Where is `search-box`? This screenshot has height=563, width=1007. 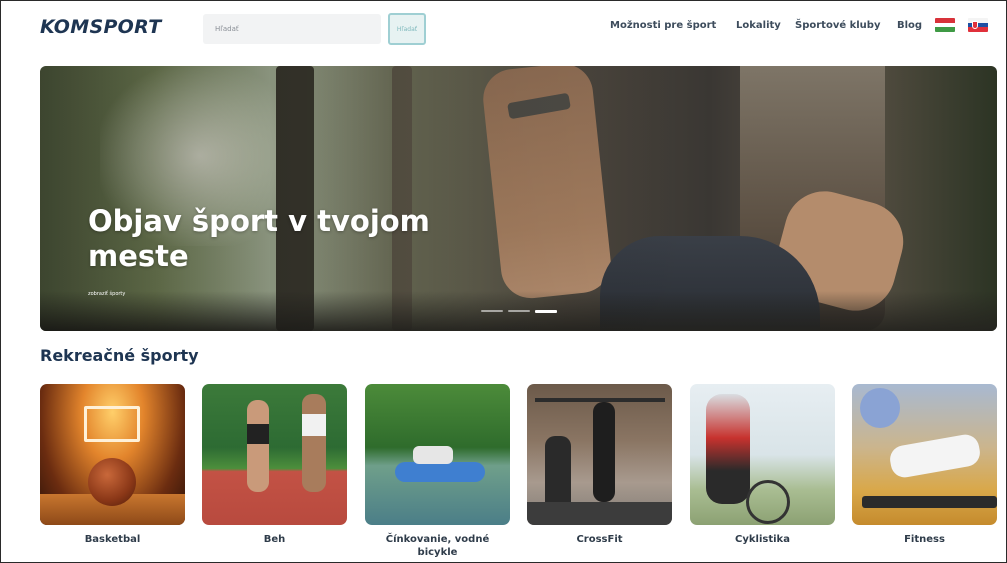
search-box is located at coordinates (292, 29).